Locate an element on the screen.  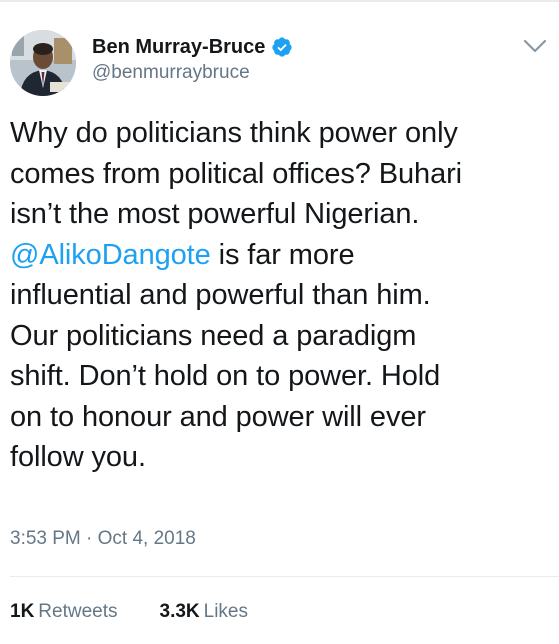
display-name-row: Ben Murray-Bruce is located at coordinates (192, 47).